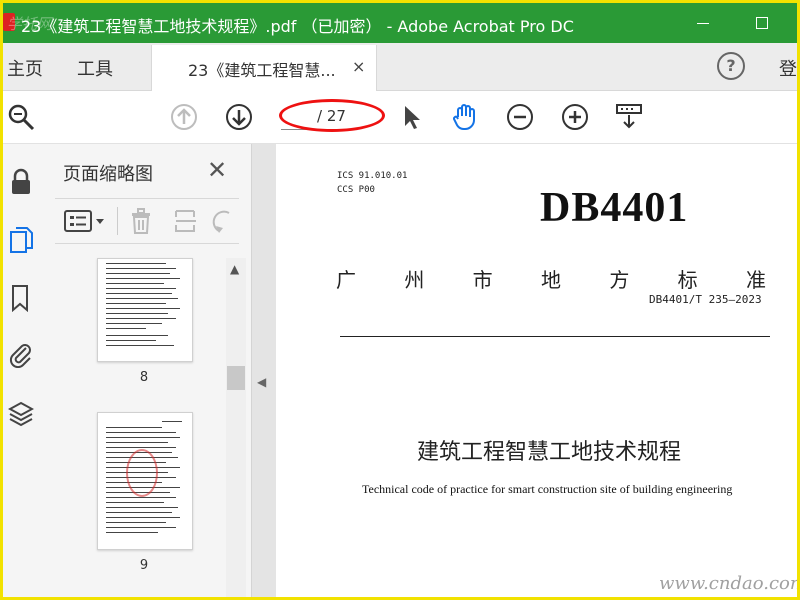 This screenshot has height=600, width=800. I want to click on layers-icon, so click(21, 414).